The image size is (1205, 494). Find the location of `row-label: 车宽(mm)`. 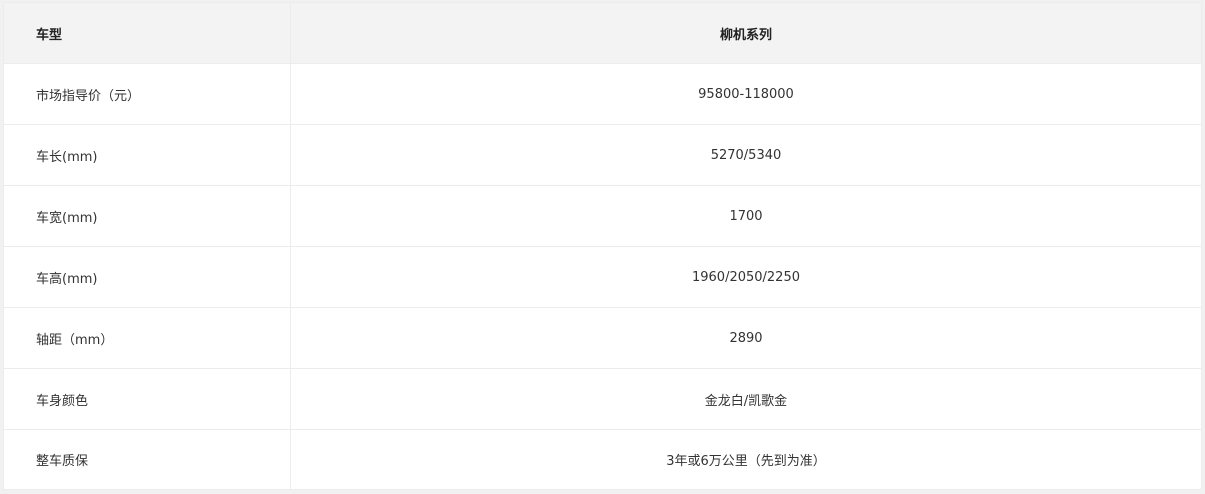

row-label: 车宽(mm) is located at coordinates (147, 216).